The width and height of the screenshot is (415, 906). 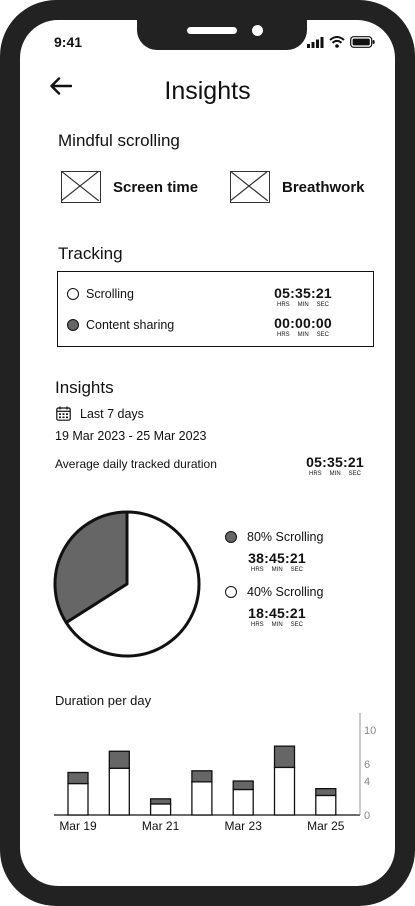 I want to click on period-selector: Last 7 days, so click(x=100, y=413).